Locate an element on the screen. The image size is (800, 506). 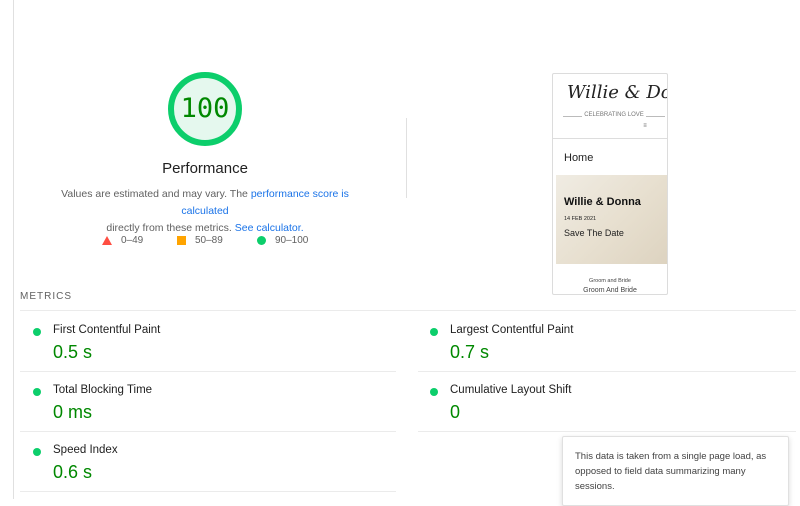
legend-average-label: 50–89 is located at coordinates (209, 240).